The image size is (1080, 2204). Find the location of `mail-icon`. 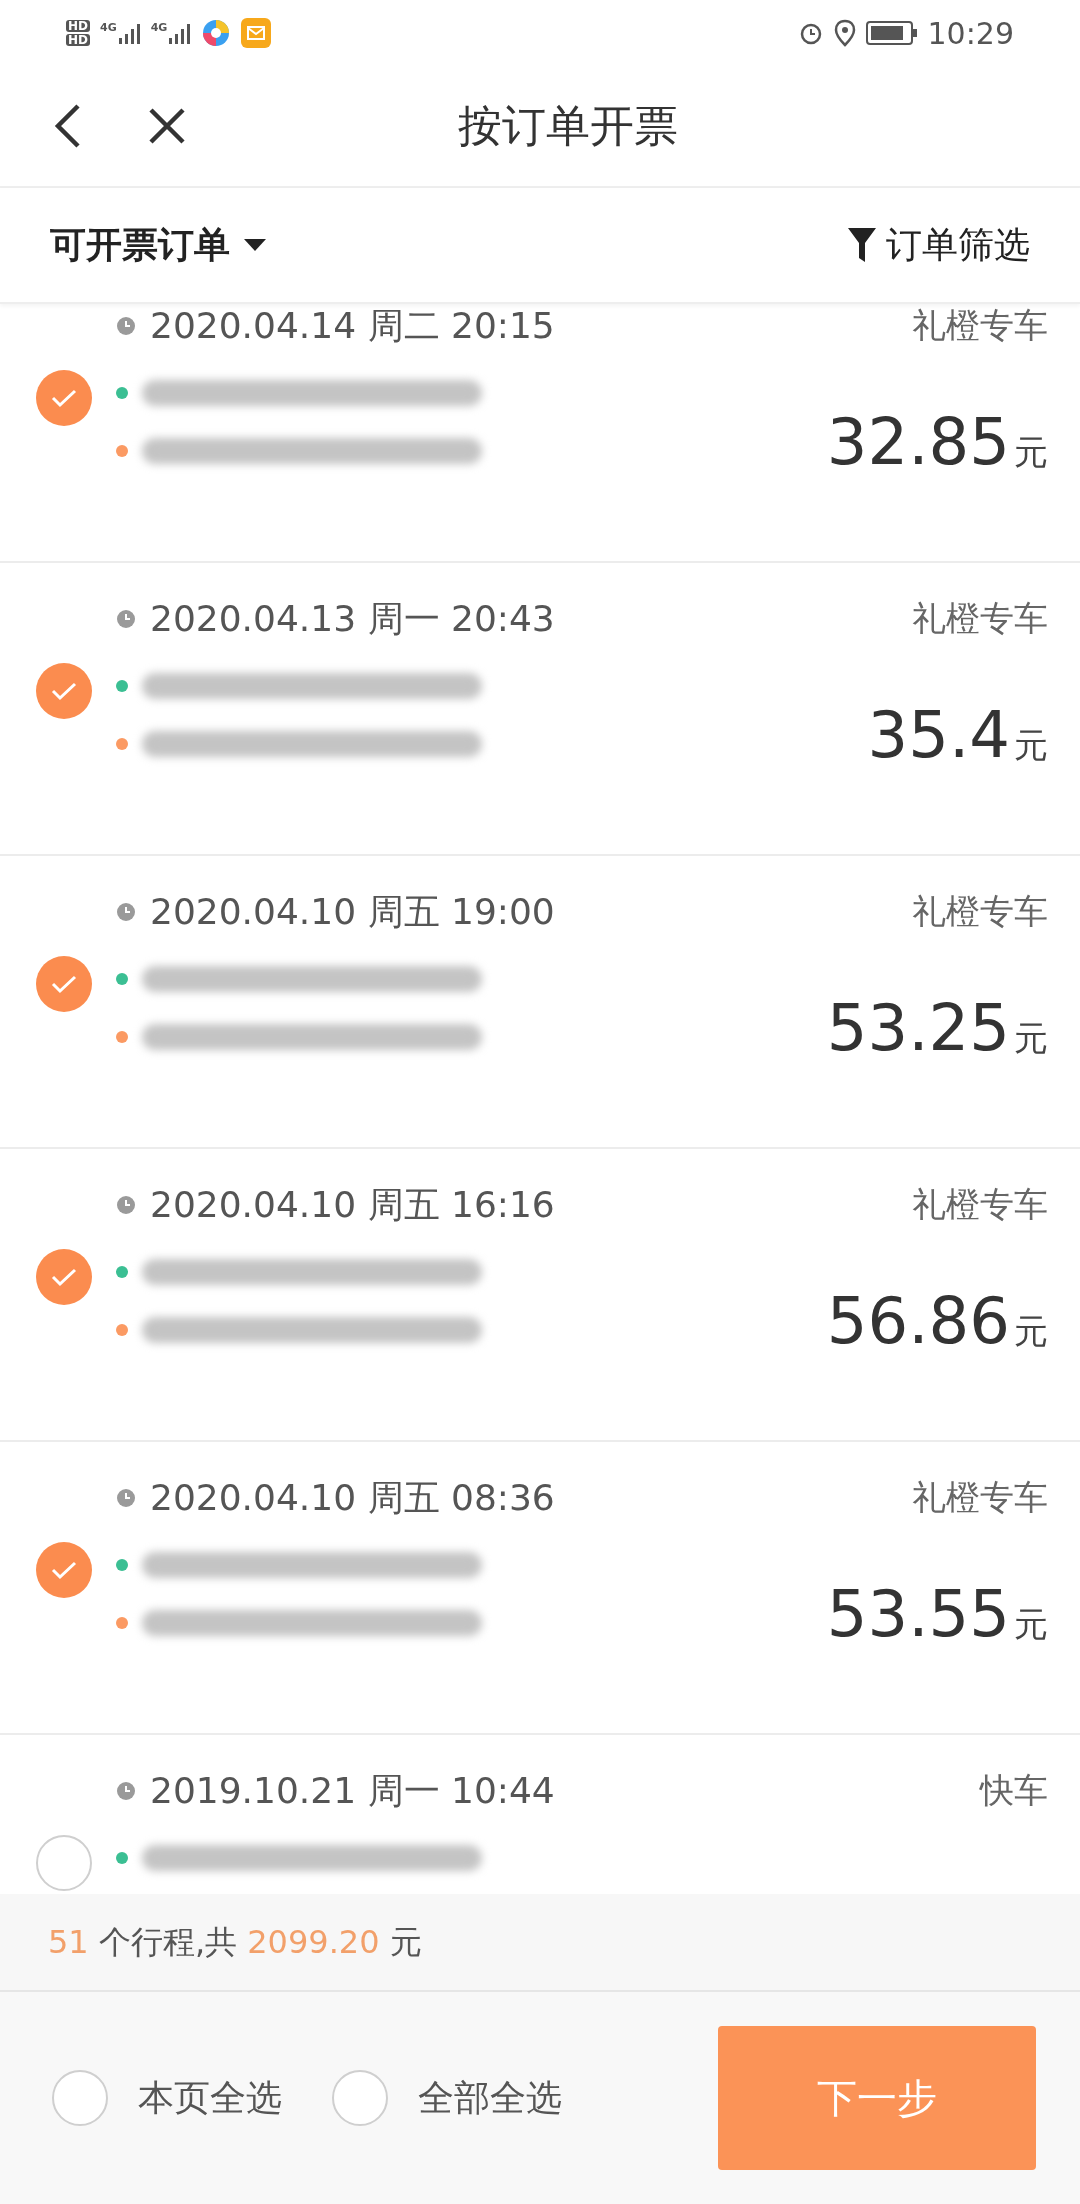

mail-icon is located at coordinates (256, 33).